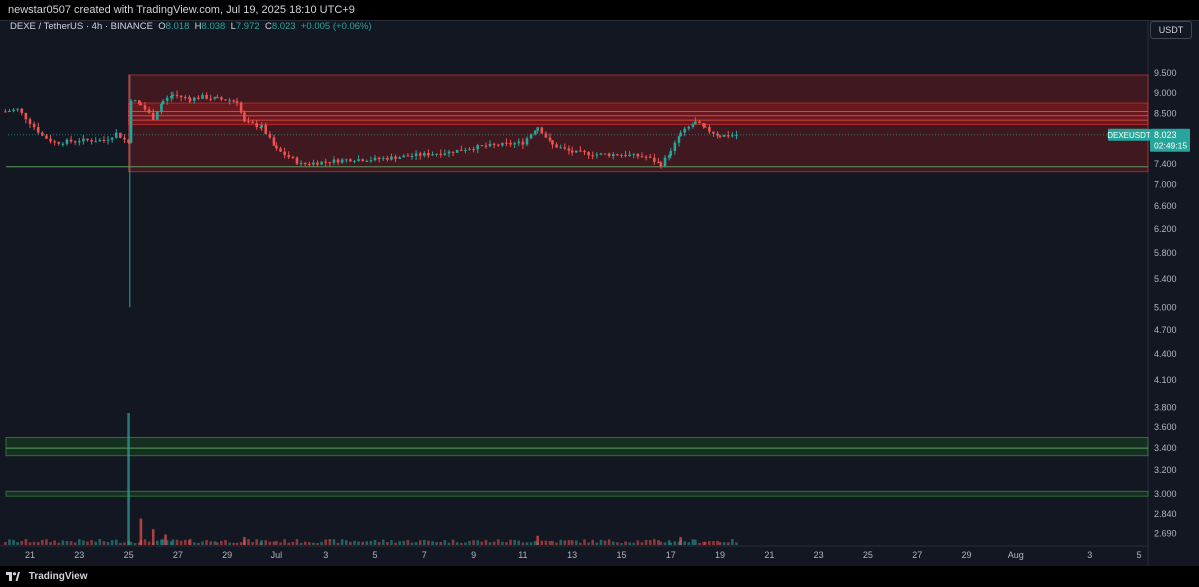 The height and width of the screenshot is (587, 1199). I want to click on time-tick-label: 17, so click(671, 555).